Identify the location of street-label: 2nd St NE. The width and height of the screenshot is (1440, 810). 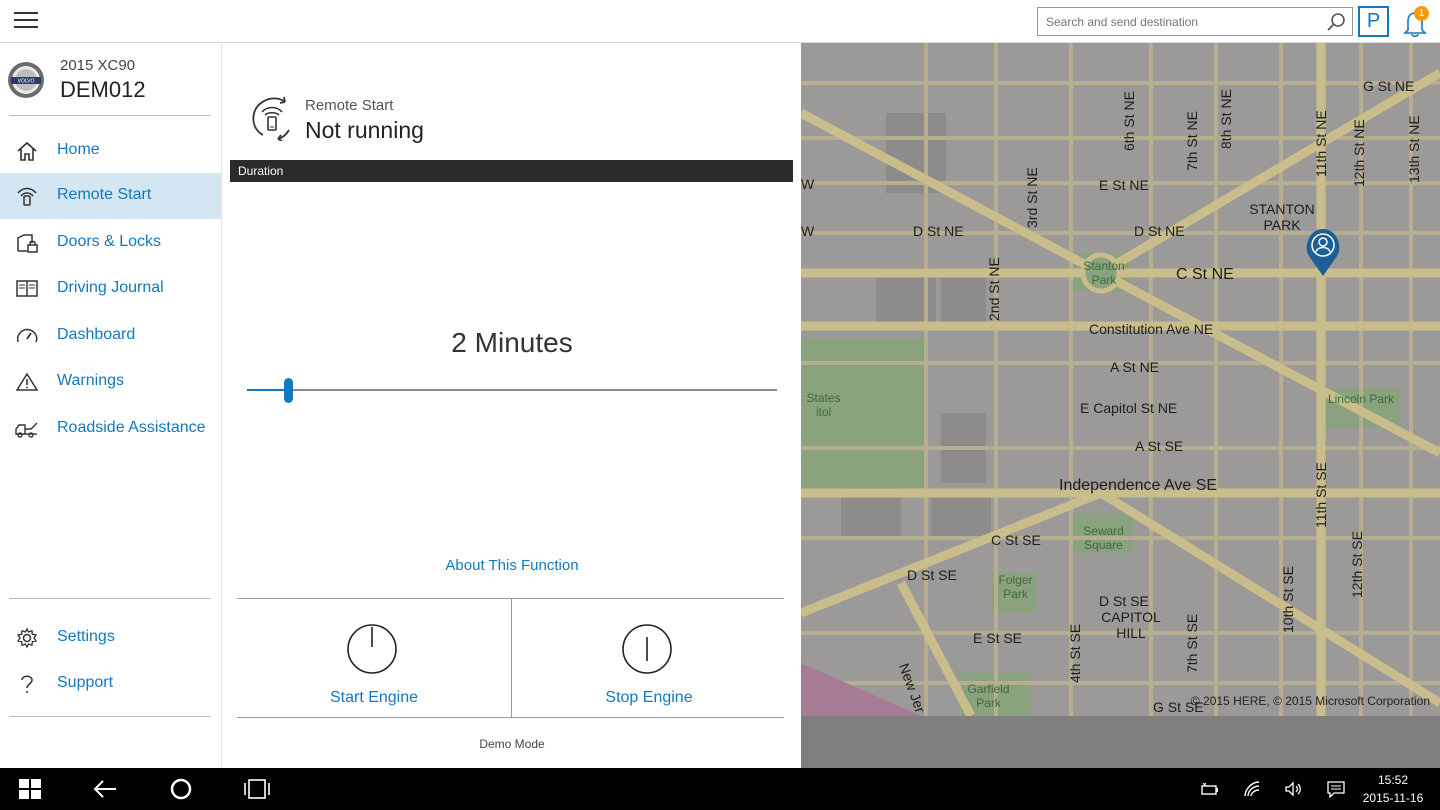
(994, 289).